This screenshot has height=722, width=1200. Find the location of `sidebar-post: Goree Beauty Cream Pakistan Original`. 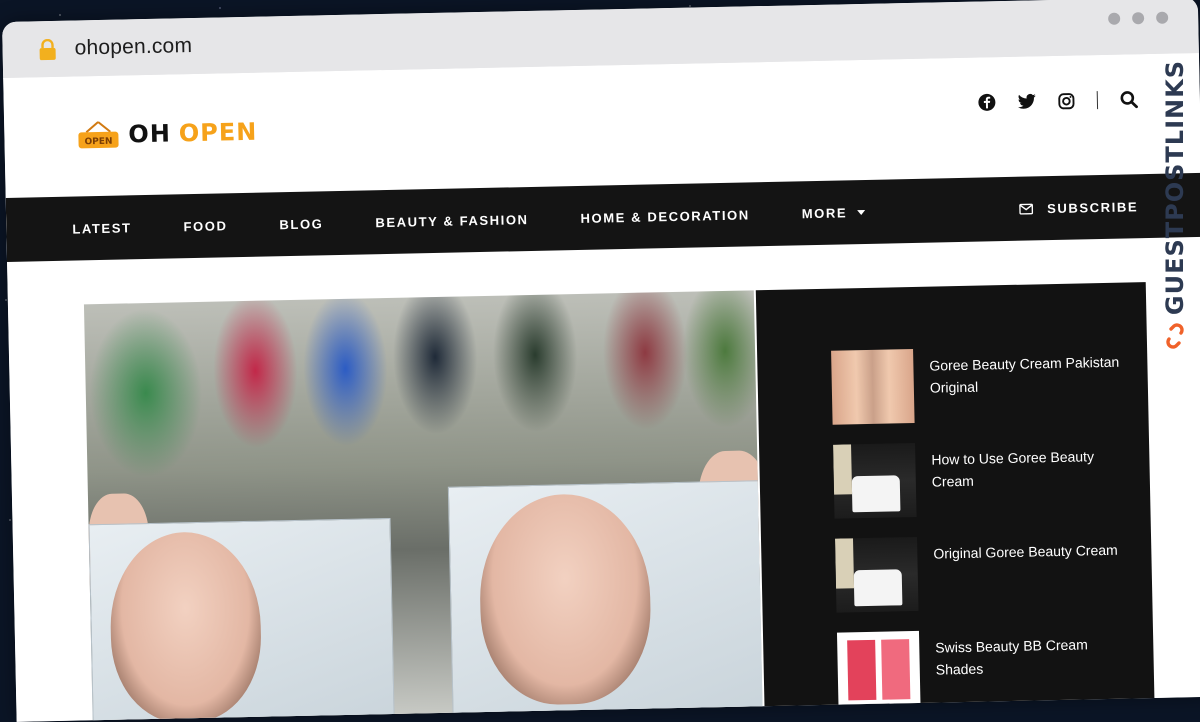

sidebar-post: Goree Beauty Cream Pakistan Original is located at coordinates (977, 386).